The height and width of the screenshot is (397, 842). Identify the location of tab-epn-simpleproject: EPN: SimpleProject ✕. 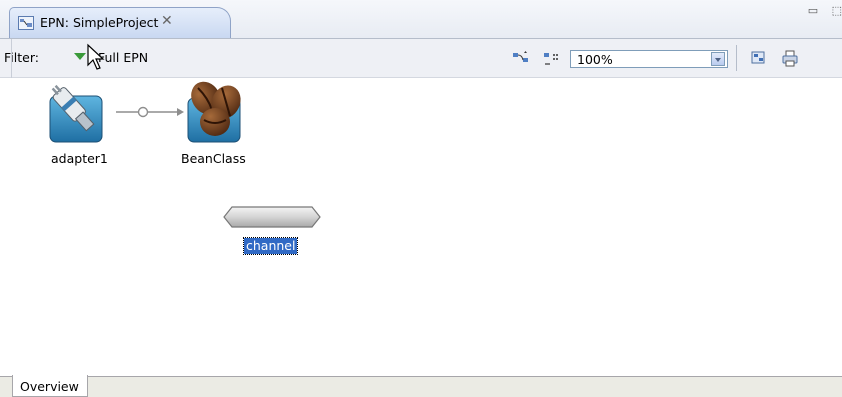
(120, 22).